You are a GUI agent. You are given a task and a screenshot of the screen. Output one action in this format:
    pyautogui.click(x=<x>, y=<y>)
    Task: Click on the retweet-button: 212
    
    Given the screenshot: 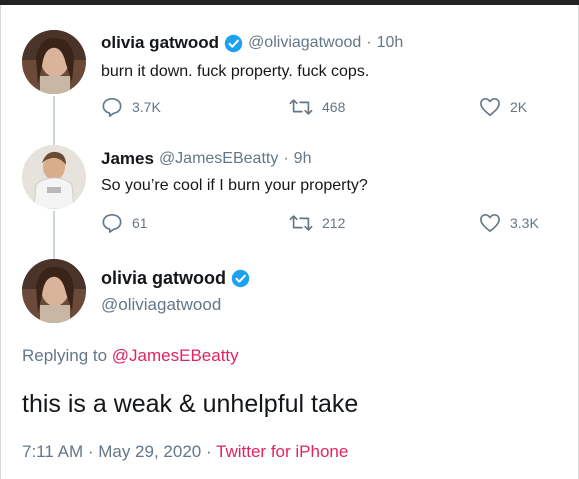 What is the action you would take?
    pyautogui.click(x=317, y=223)
    